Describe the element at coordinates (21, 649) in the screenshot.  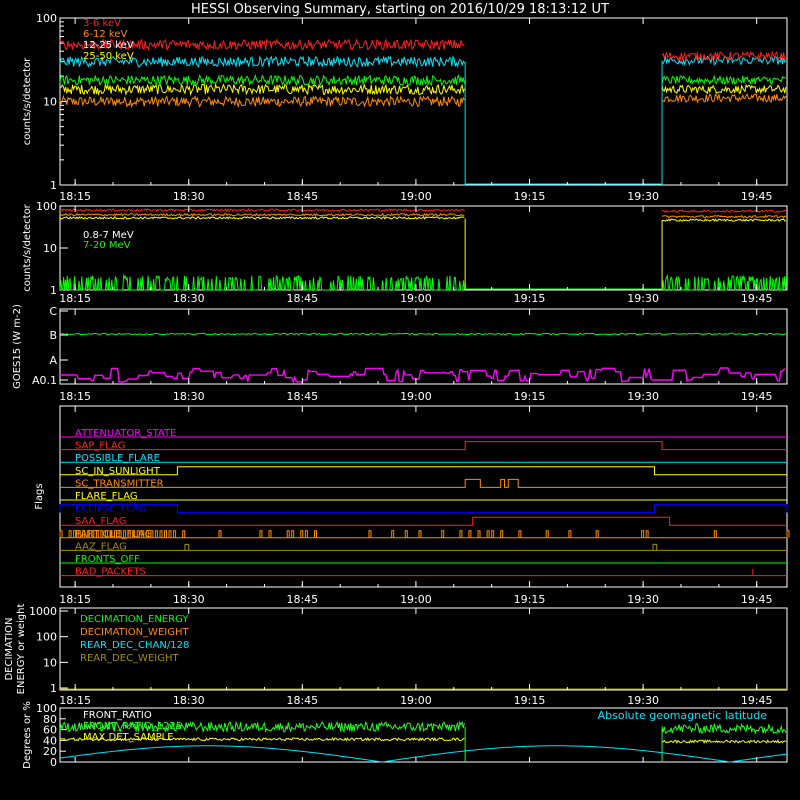
I see `y-axis-label: ENERGY or weight` at that location.